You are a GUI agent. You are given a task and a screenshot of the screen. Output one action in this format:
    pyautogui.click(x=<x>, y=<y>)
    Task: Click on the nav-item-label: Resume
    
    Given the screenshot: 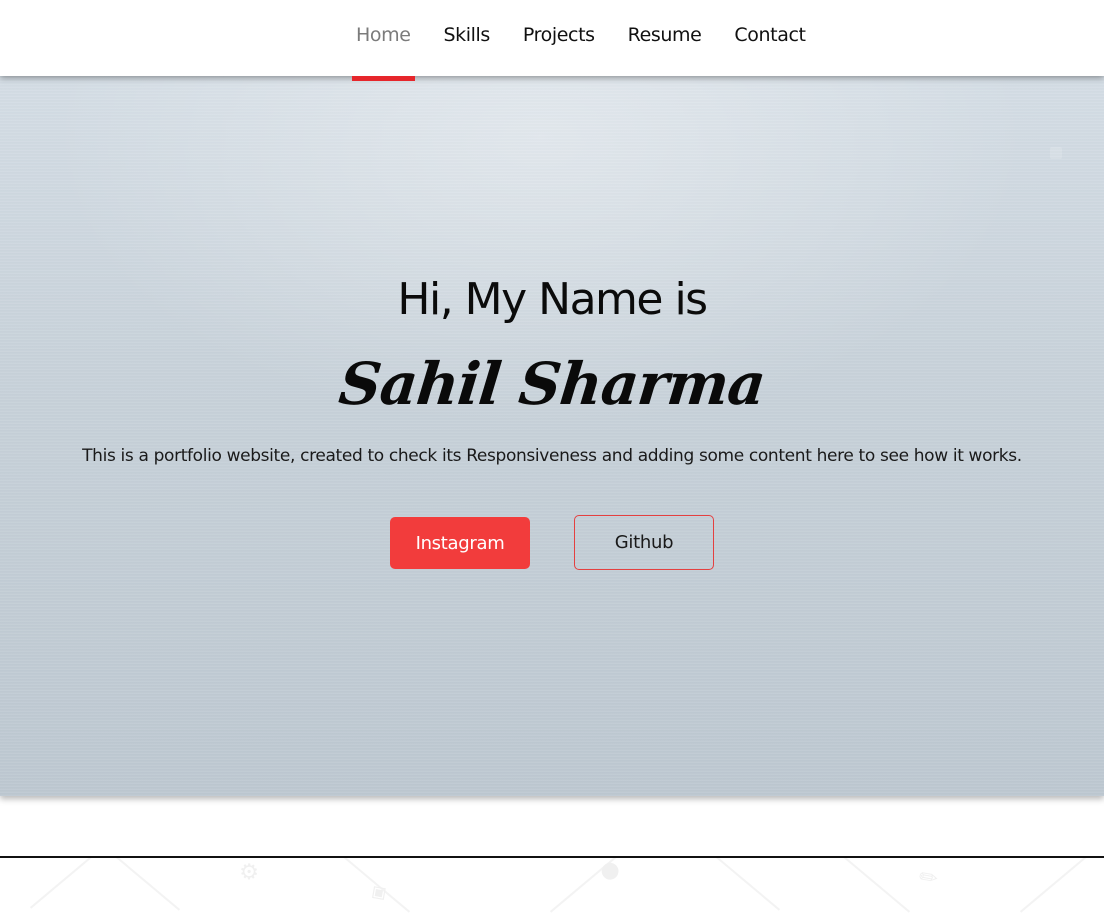 What is the action you would take?
    pyautogui.click(x=664, y=35)
    